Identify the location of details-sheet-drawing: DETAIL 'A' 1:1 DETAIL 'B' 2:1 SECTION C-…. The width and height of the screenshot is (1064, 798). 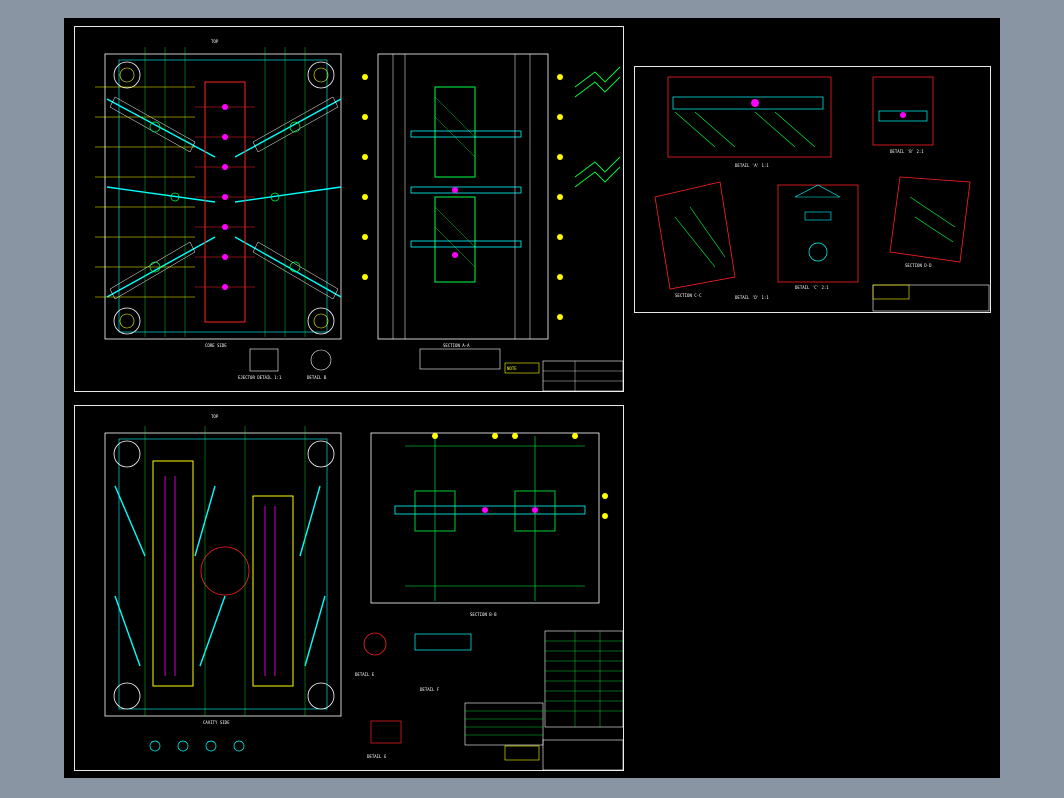
(822, 194).